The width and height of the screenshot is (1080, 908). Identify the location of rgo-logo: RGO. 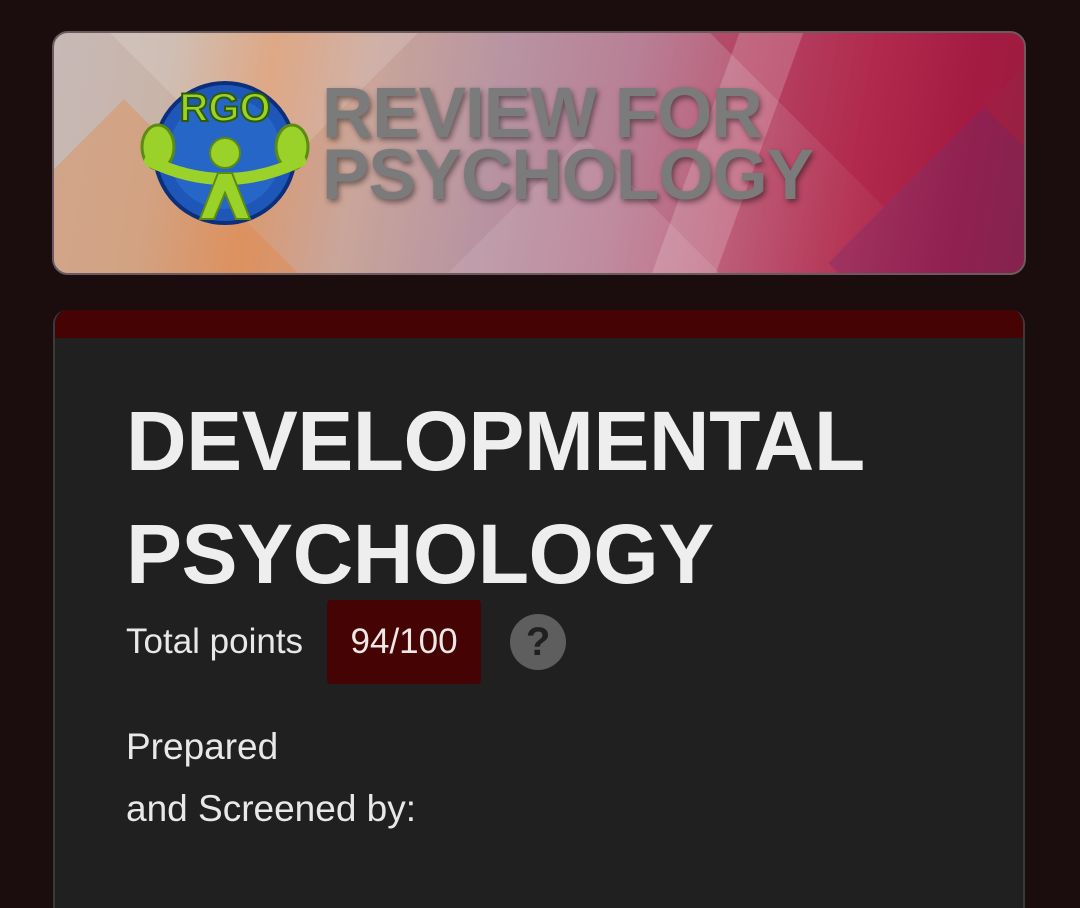
(225, 153).